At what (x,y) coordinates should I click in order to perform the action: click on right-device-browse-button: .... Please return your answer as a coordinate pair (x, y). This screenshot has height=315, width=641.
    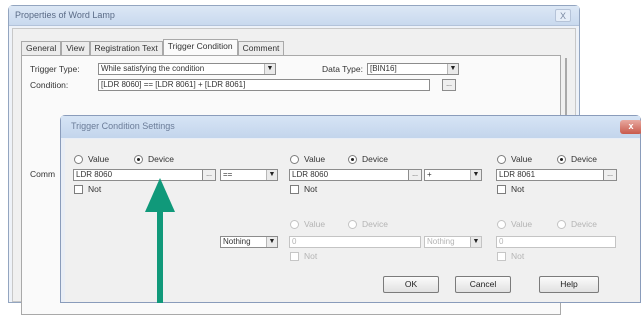
    Looking at the image, I should click on (610, 175).